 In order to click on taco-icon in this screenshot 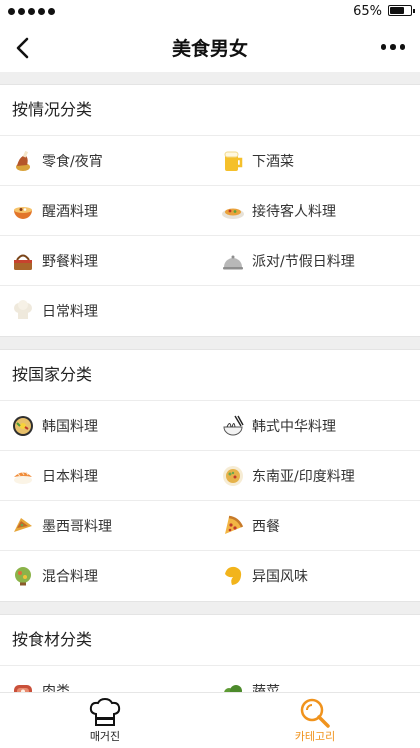, I will do `click(23, 526)`.